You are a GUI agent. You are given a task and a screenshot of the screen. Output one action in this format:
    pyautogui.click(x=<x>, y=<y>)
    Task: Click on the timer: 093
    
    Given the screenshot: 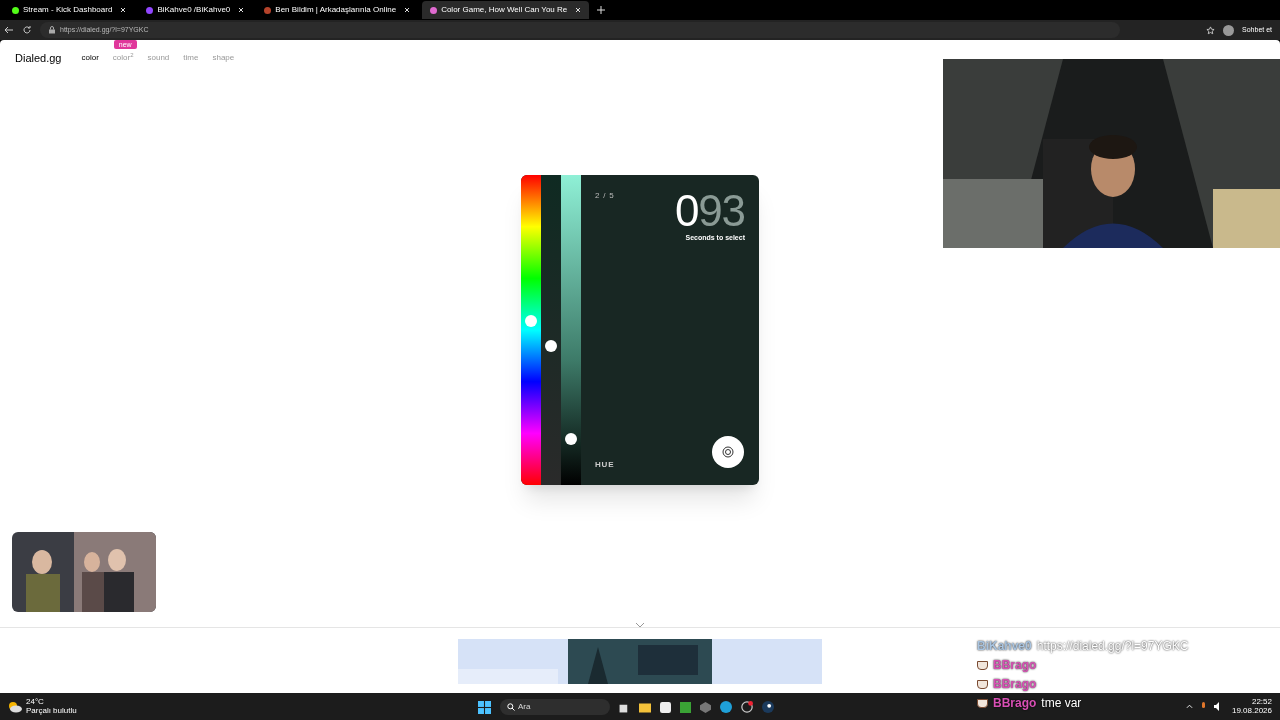 What is the action you would take?
    pyautogui.click(x=709, y=211)
    